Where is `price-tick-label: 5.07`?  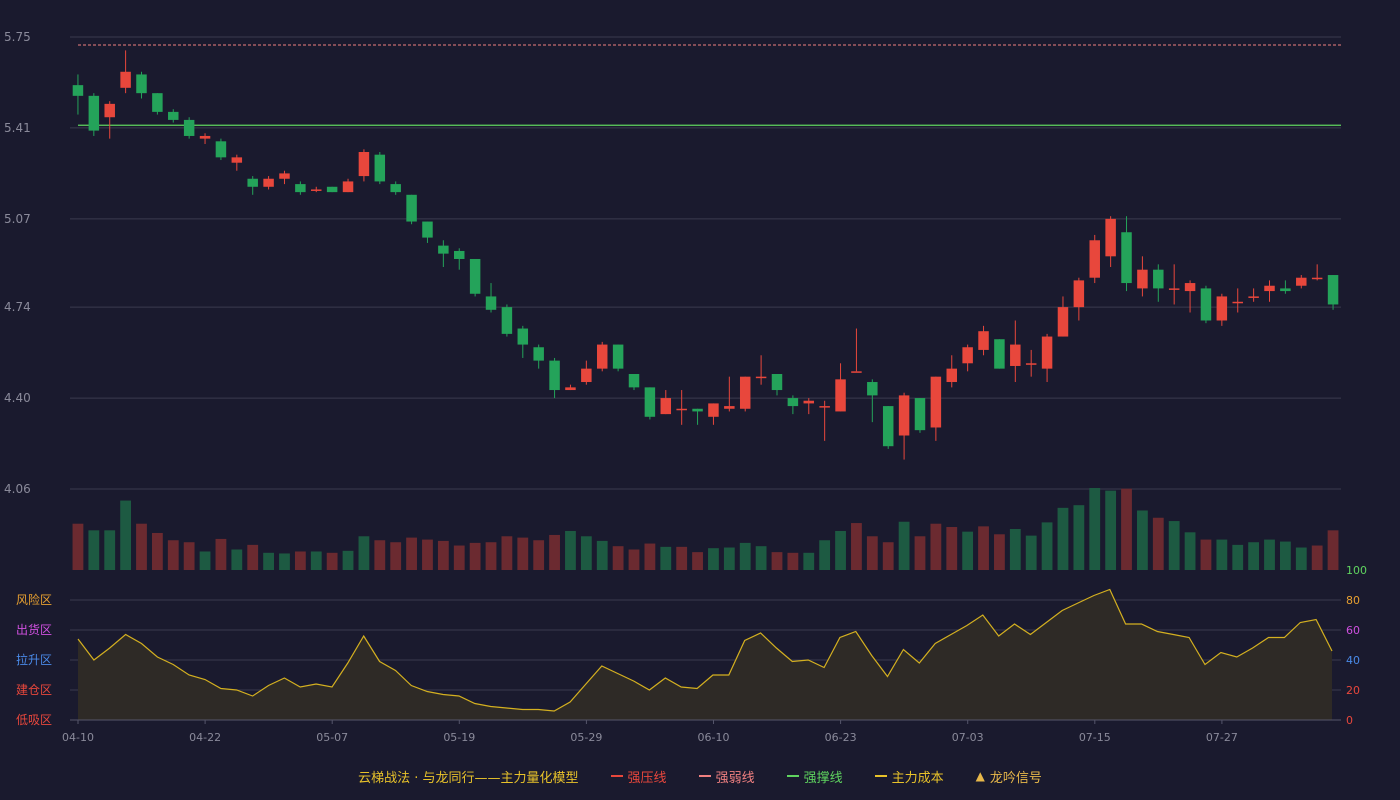
price-tick-label: 5.07 is located at coordinates (17, 219).